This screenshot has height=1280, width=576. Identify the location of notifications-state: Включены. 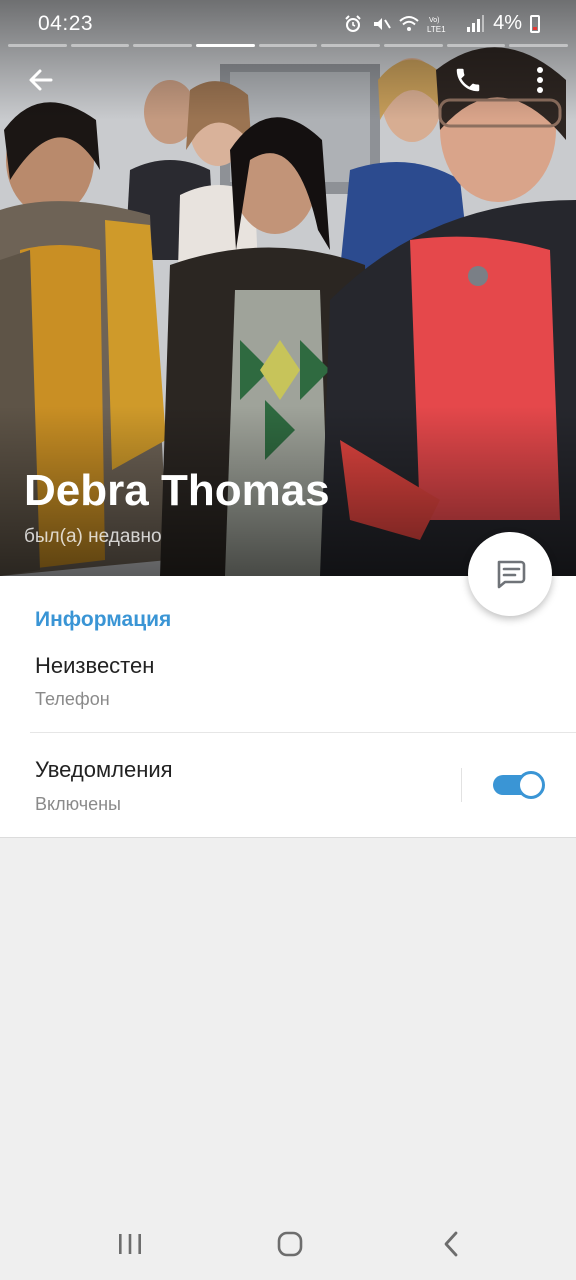
(78, 804).